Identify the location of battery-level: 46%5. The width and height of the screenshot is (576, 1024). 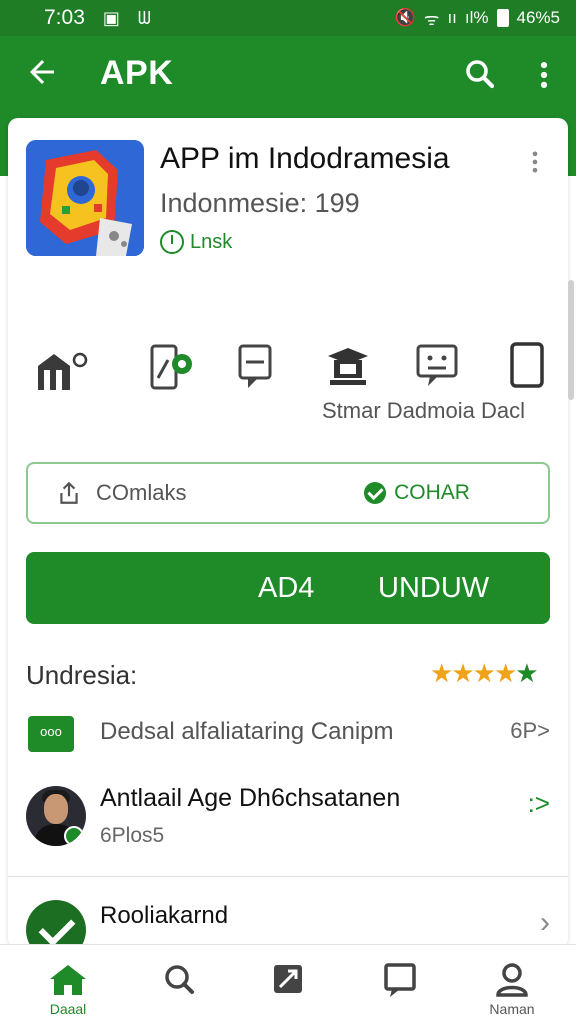
(538, 17).